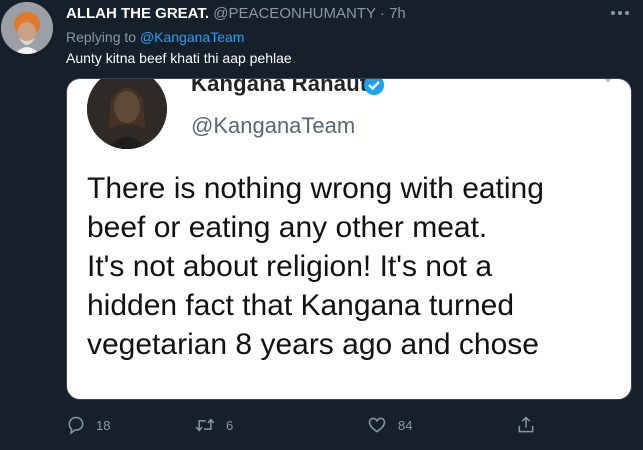 This screenshot has width=643, height=450. Describe the element at coordinates (377, 425) in the screenshot. I see `like-icon` at that location.